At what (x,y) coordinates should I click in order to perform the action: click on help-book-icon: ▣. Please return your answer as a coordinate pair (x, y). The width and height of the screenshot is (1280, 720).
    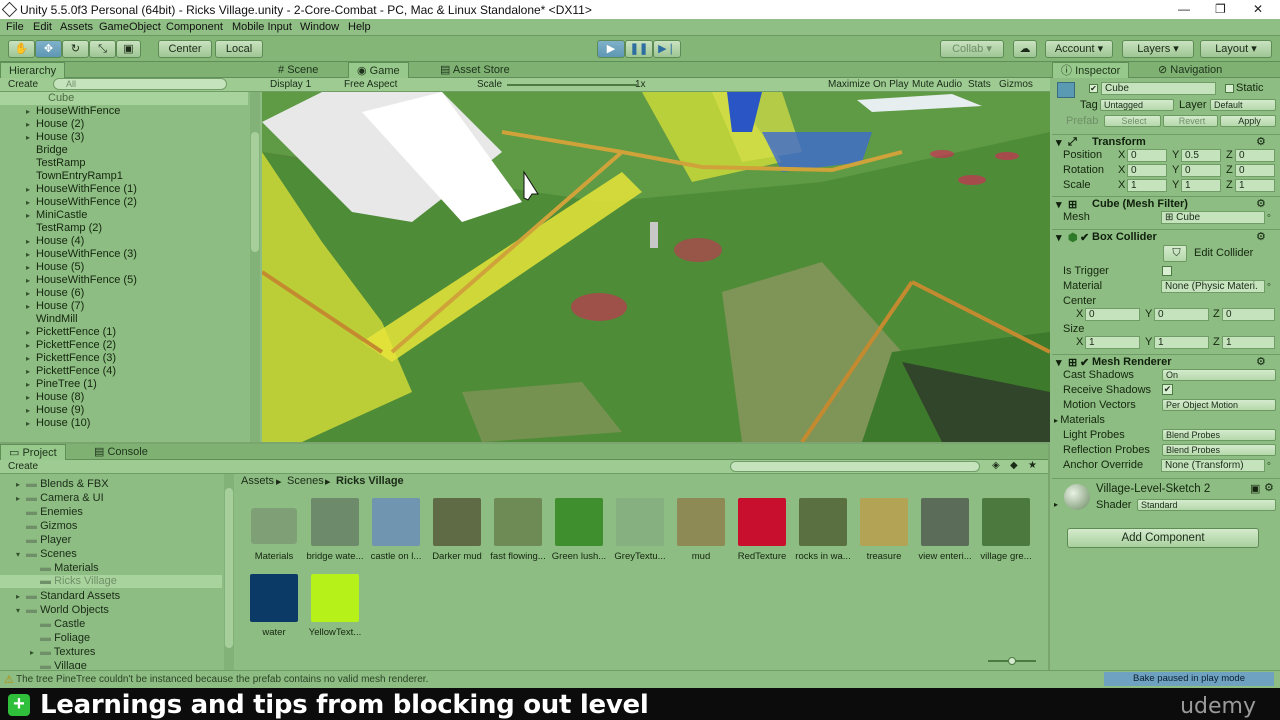
    Looking at the image, I should click on (1255, 488).